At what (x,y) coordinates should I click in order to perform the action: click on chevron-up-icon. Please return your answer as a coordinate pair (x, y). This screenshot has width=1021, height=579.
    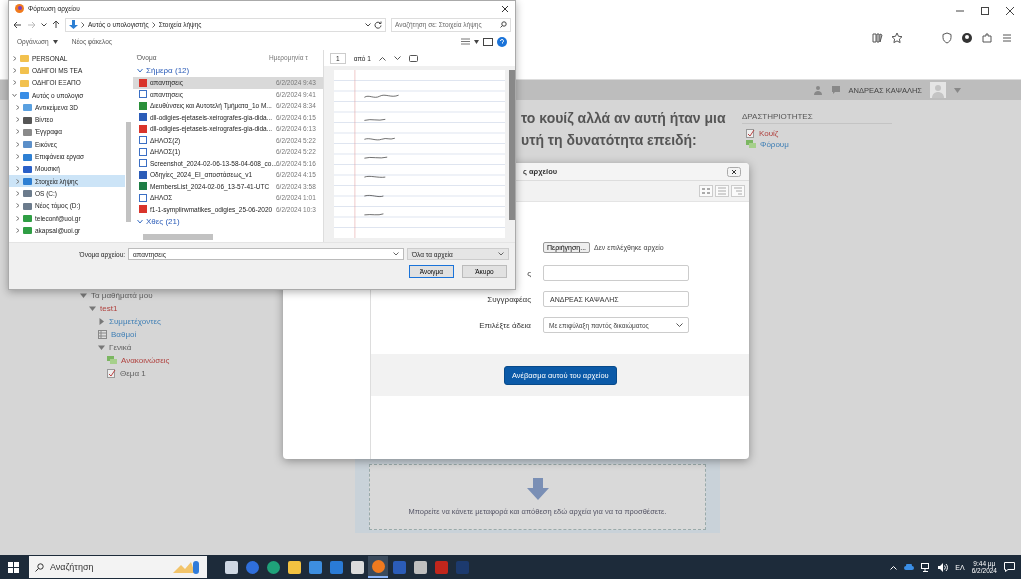
    Looking at the image, I should click on (894, 567).